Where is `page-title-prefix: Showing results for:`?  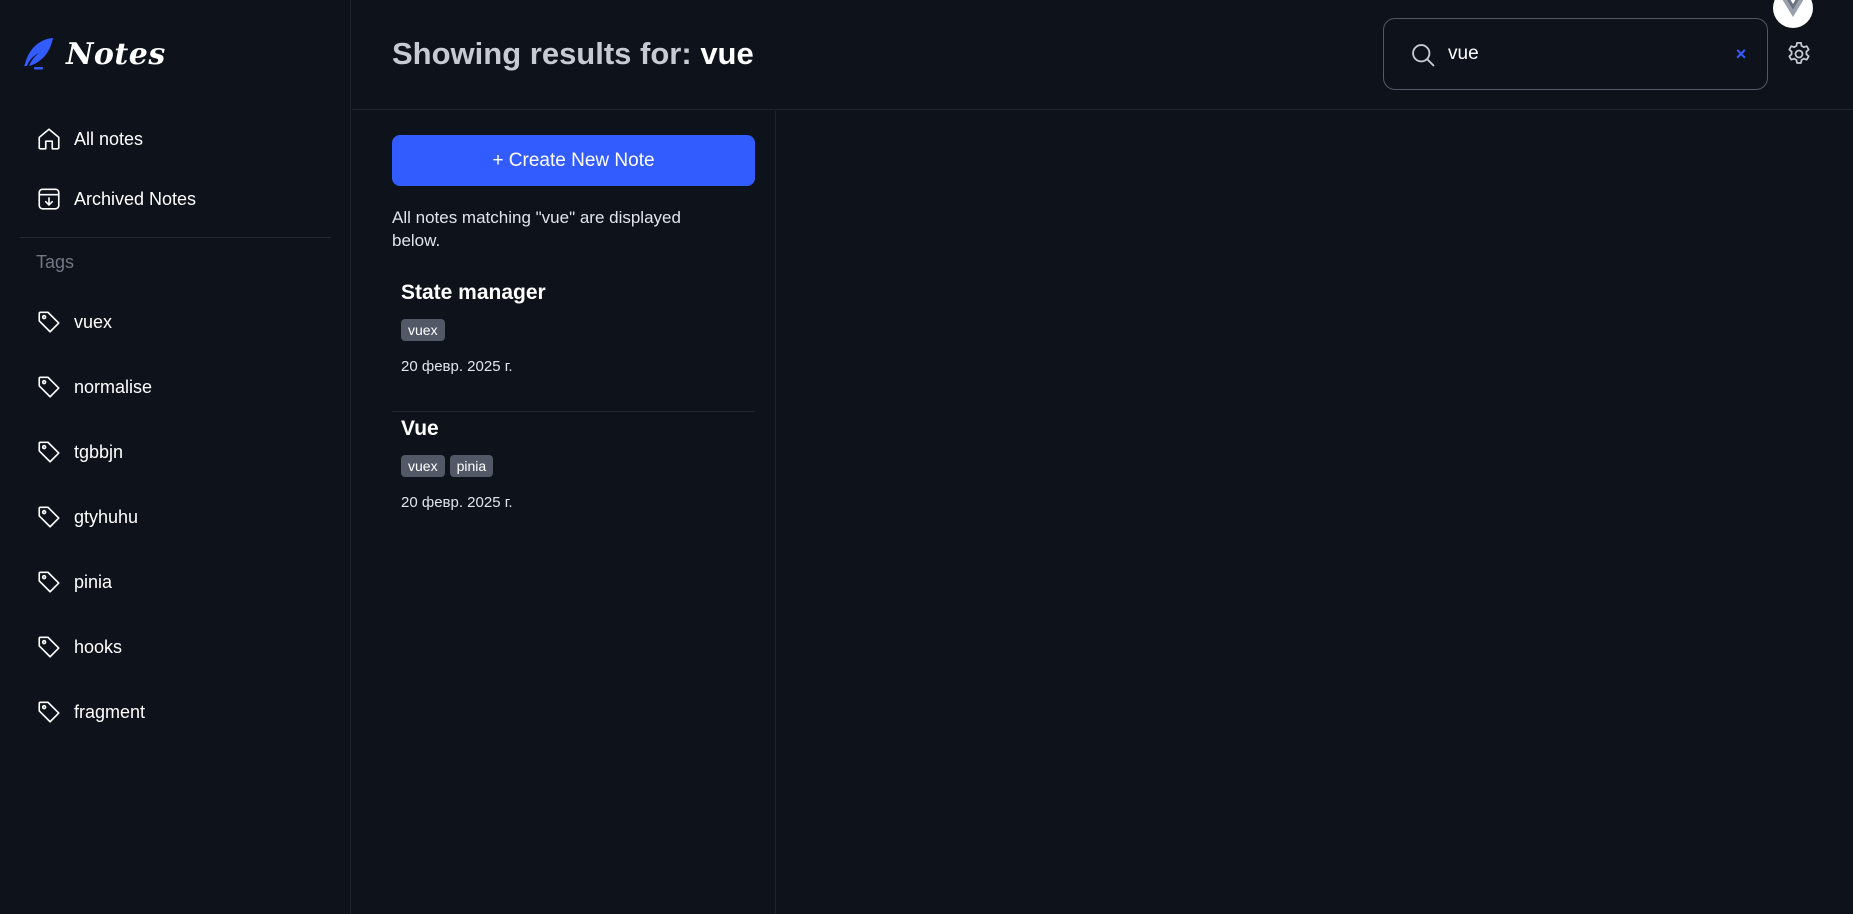 page-title-prefix: Showing results for: is located at coordinates (542, 53).